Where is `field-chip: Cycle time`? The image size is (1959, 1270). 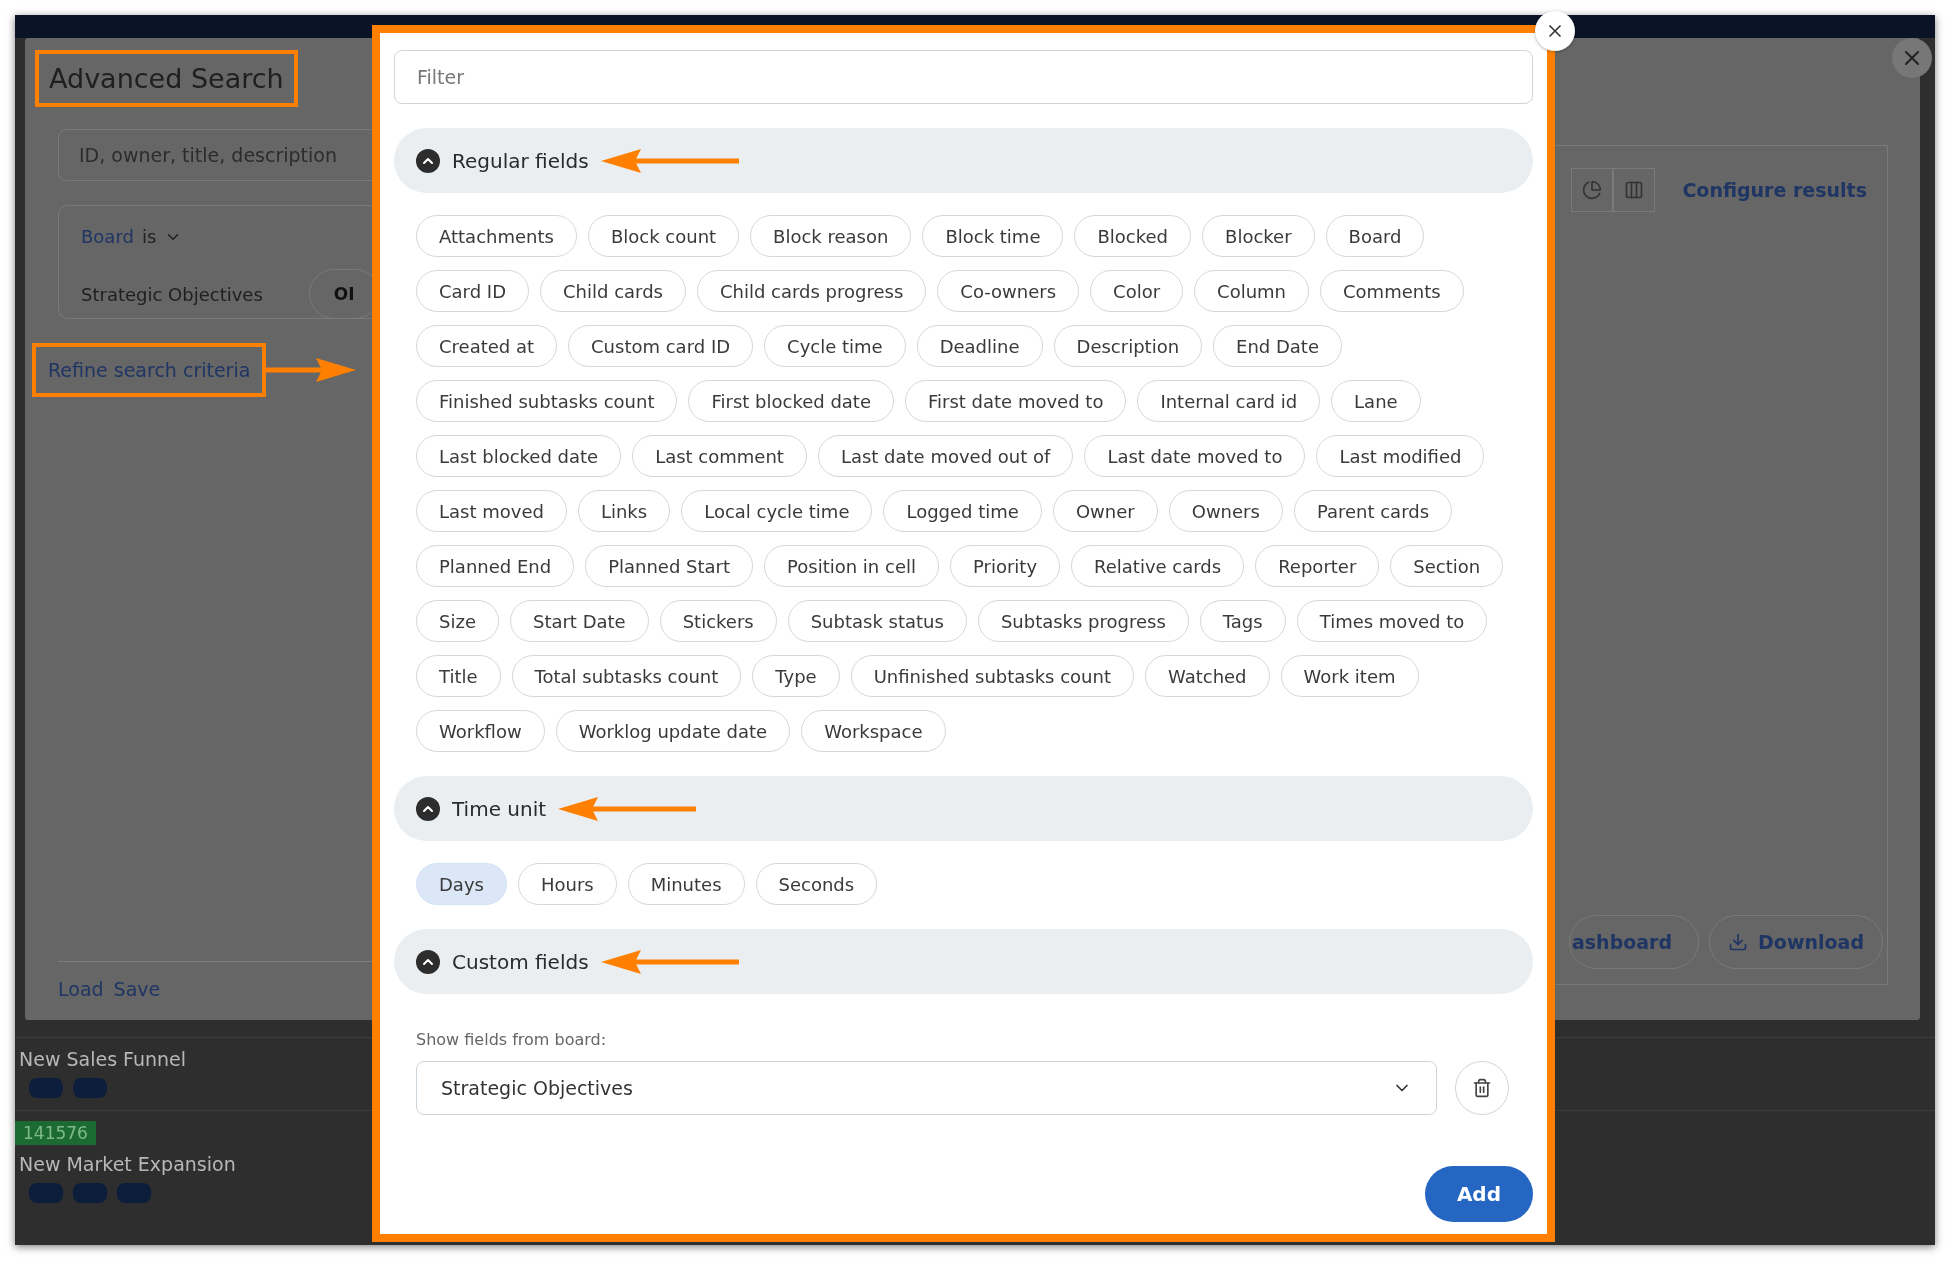
field-chip: Cycle time is located at coordinates (835, 346).